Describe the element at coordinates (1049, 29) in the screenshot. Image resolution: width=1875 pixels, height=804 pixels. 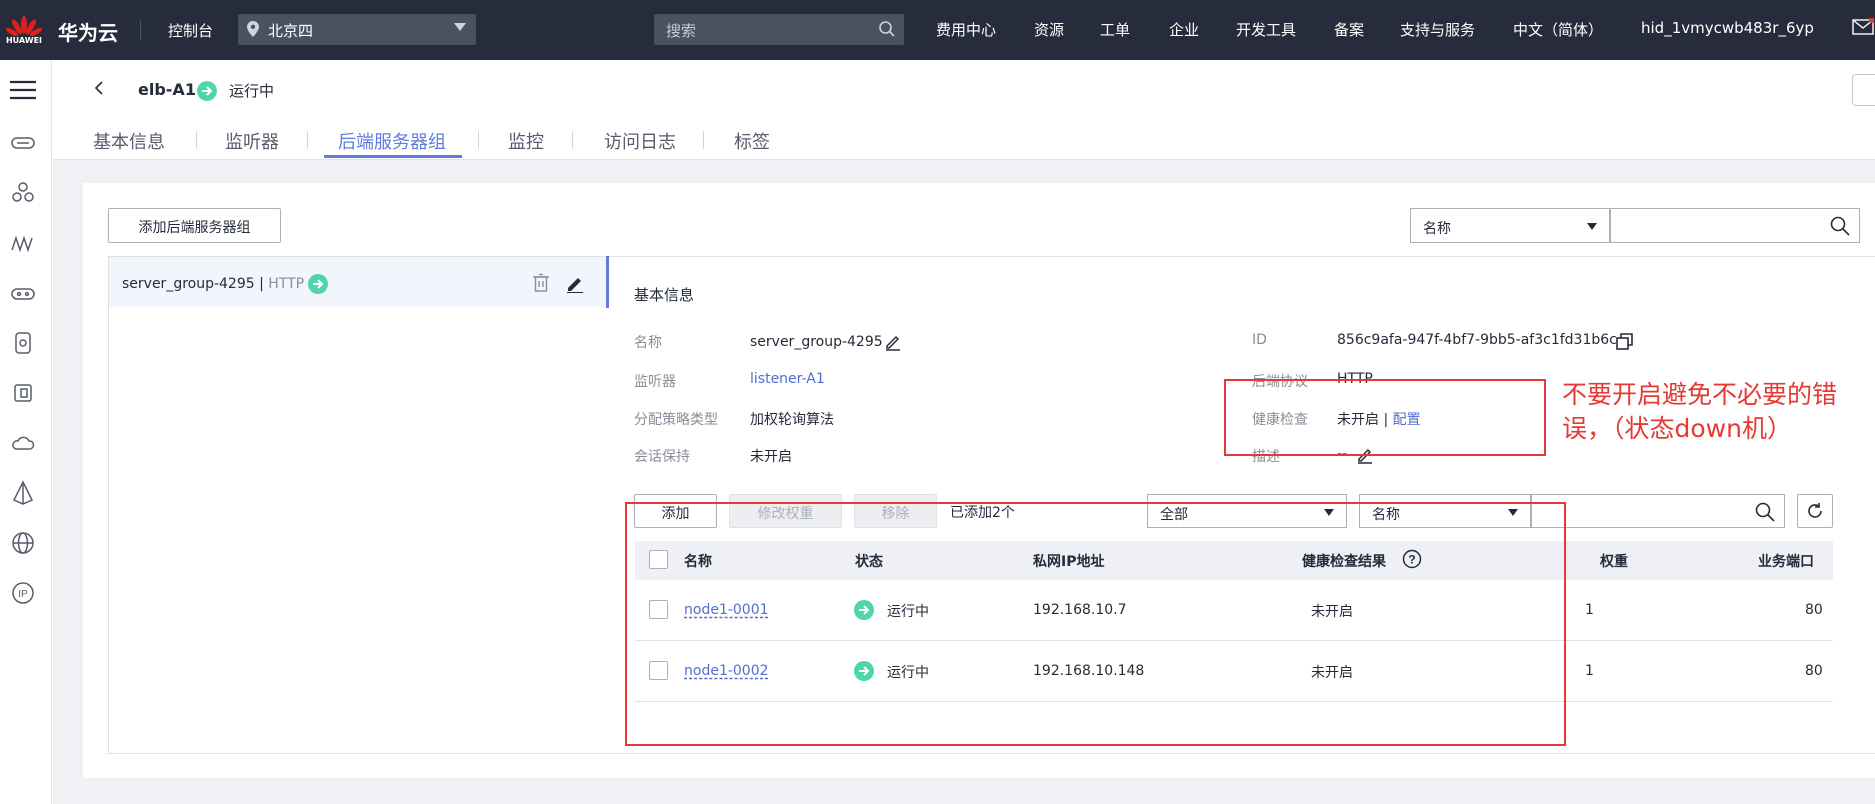
I see `nav-resources: 资源` at that location.